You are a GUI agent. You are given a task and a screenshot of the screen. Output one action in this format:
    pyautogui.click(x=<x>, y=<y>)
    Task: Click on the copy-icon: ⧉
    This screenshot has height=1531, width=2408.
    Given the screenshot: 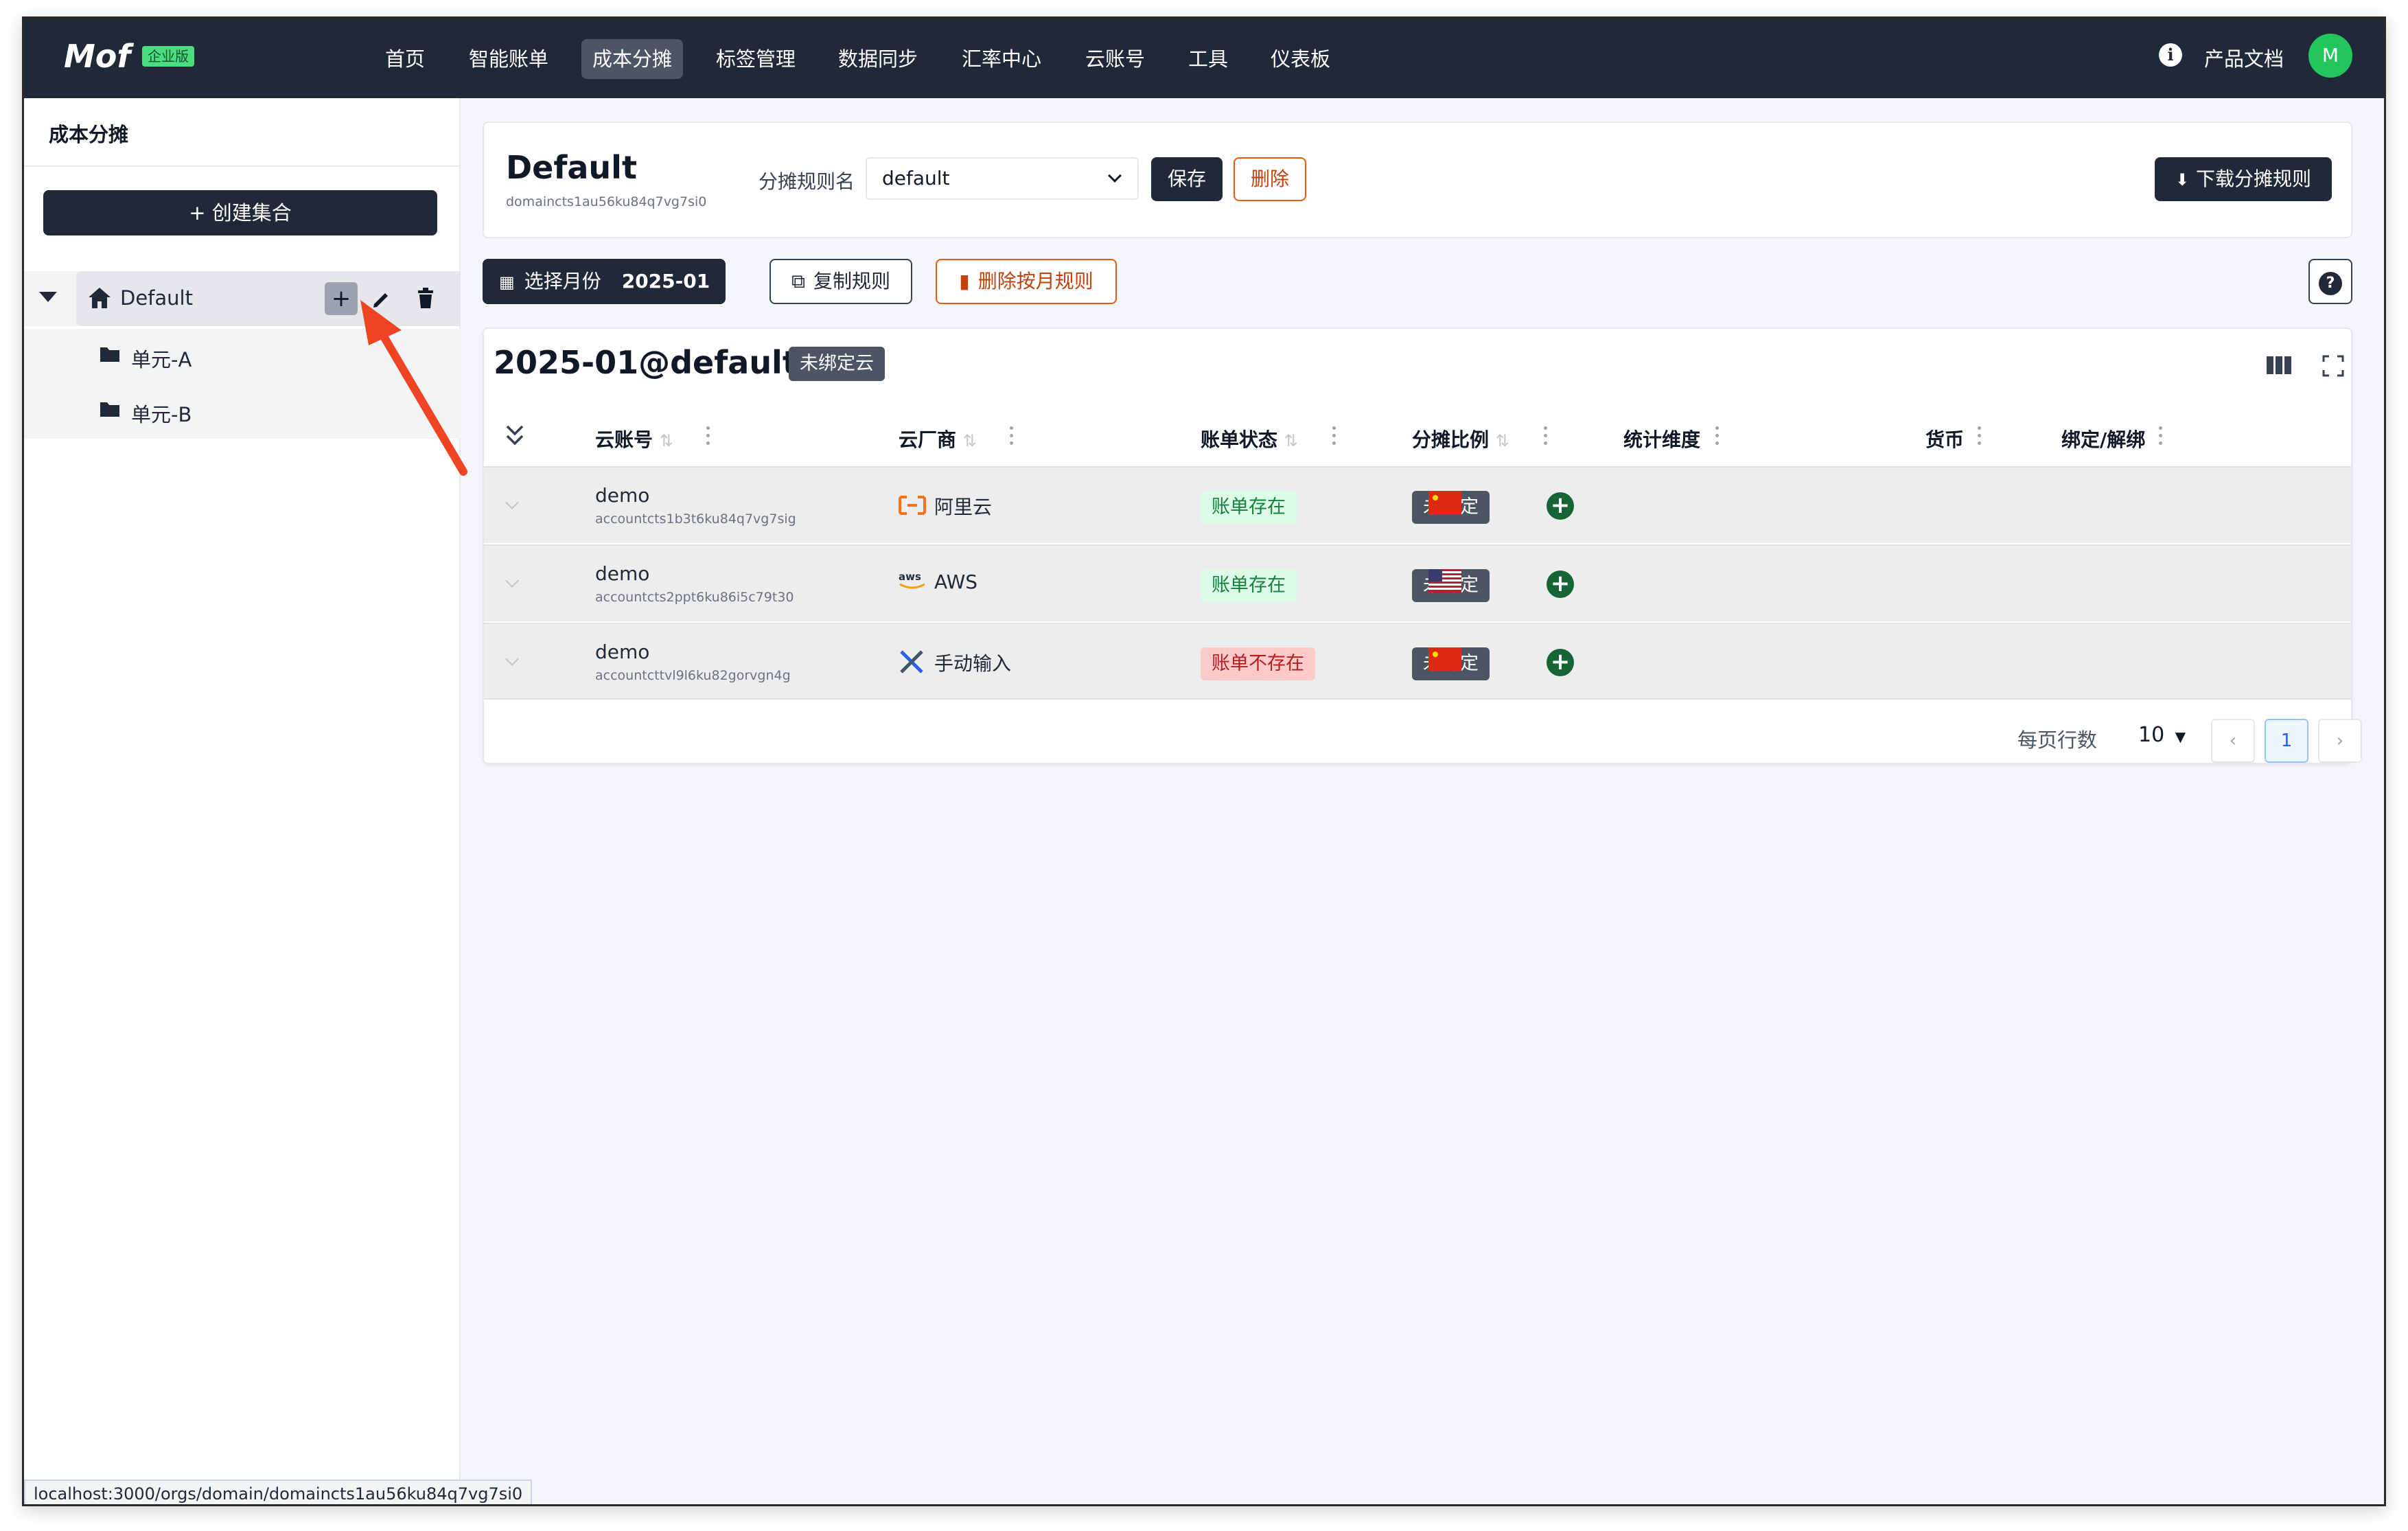 What is the action you would take?
    pyautogui.click(x=798, y=281)
    